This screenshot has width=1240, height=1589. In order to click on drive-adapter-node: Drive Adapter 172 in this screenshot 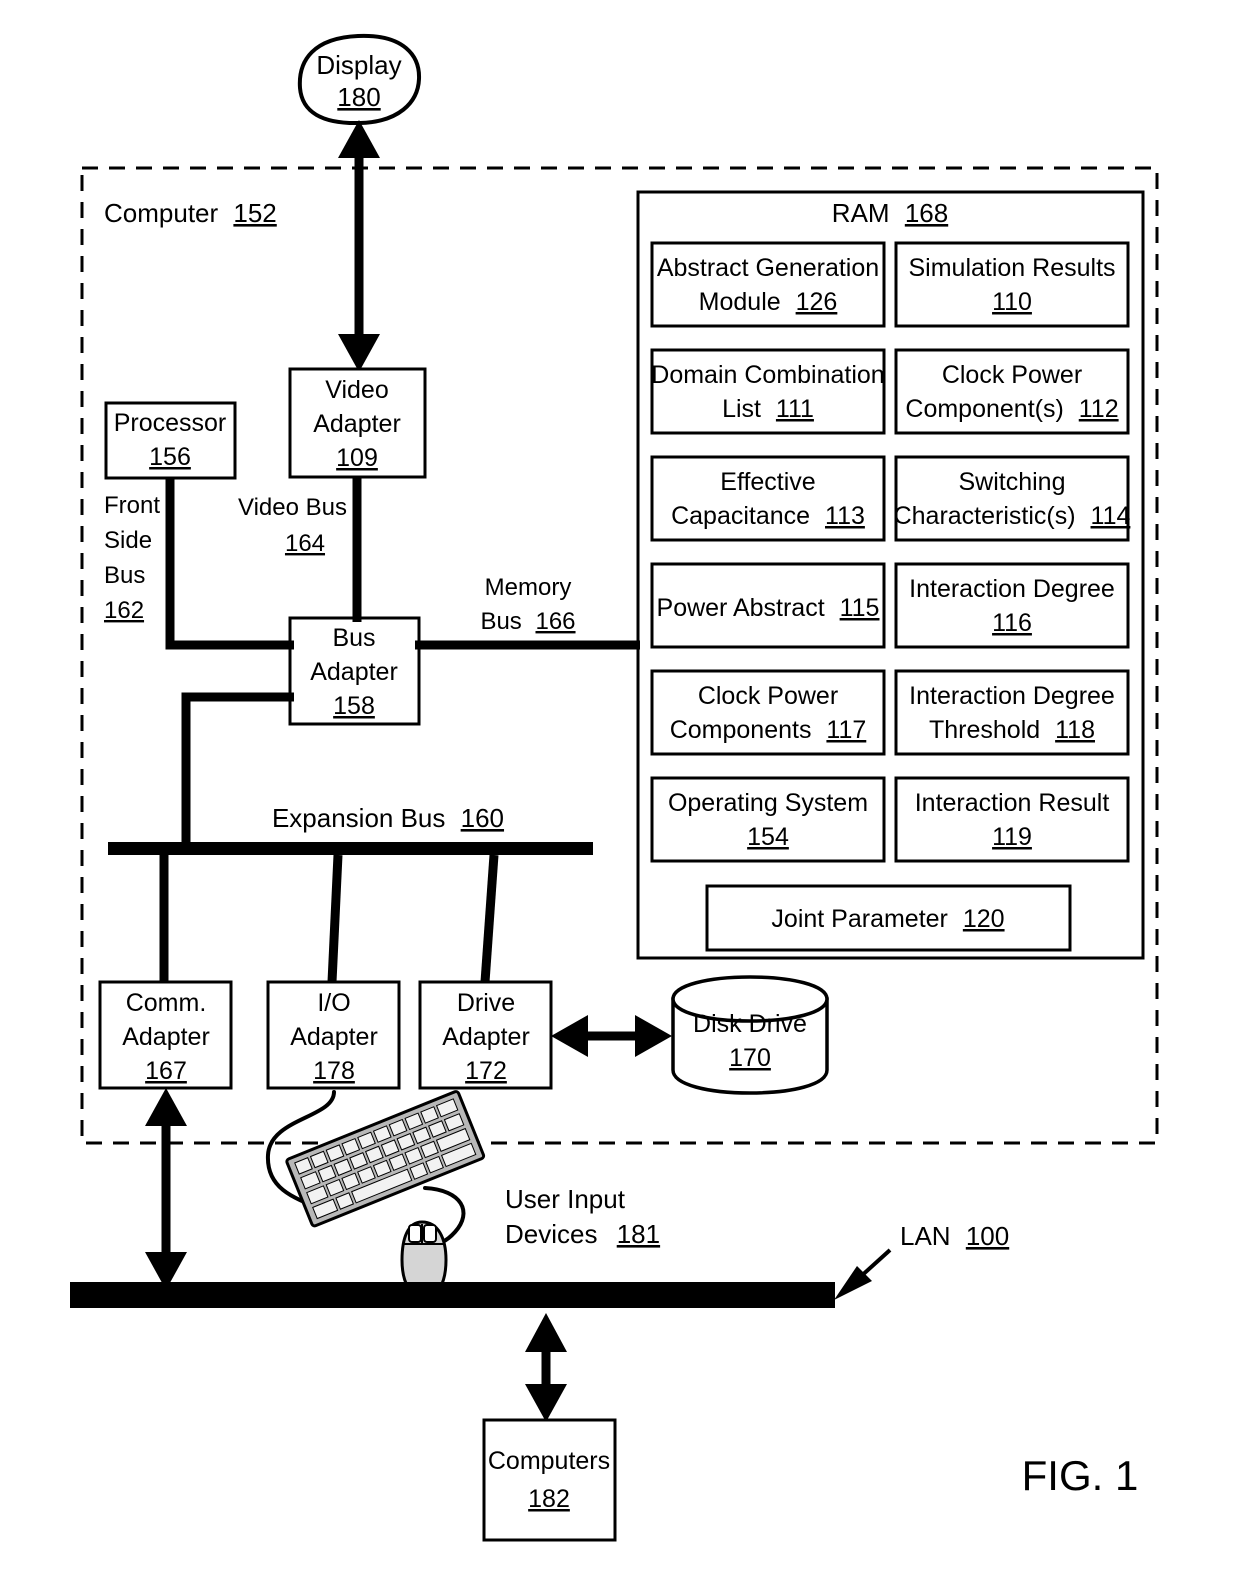, I will do `click(485, 1035)`.